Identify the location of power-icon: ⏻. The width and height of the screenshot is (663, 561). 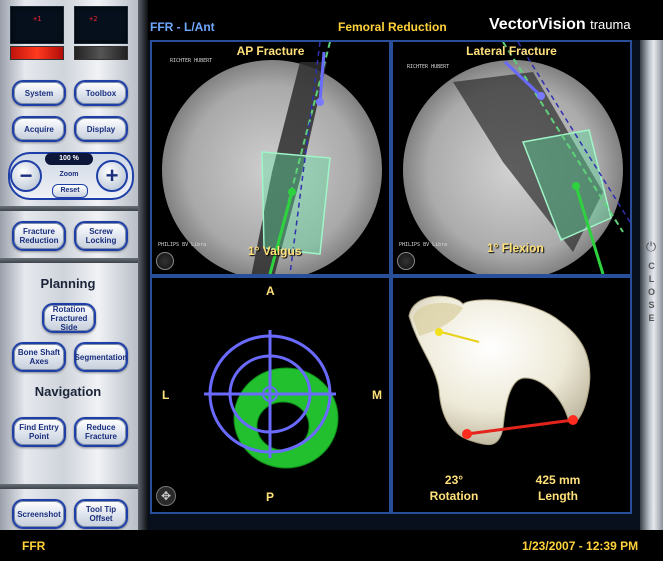
(651, 246).